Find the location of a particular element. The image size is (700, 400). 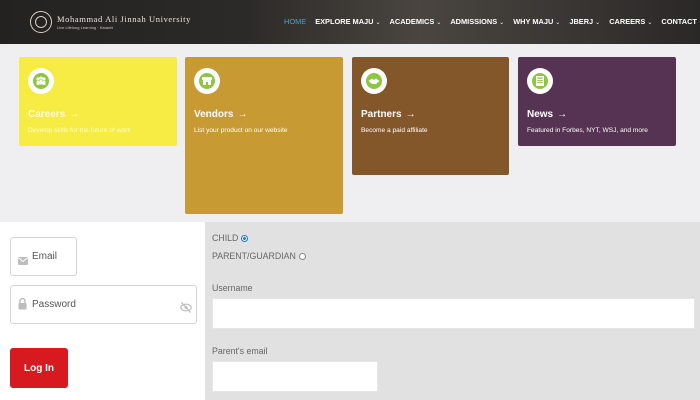

newspaper-icon is located at coordinates (540, 81).